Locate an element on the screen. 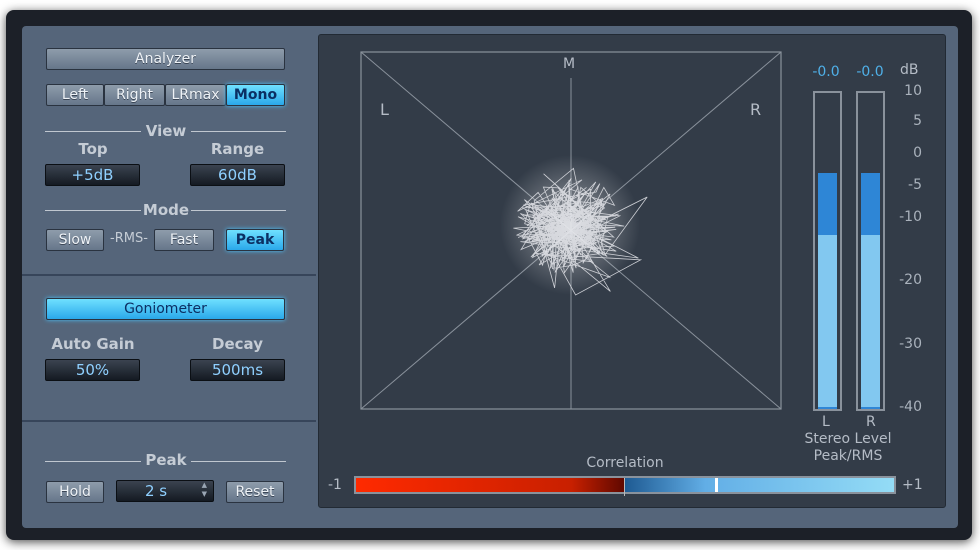  meter-title: Stereo Level is located at coordinates (848, 439).